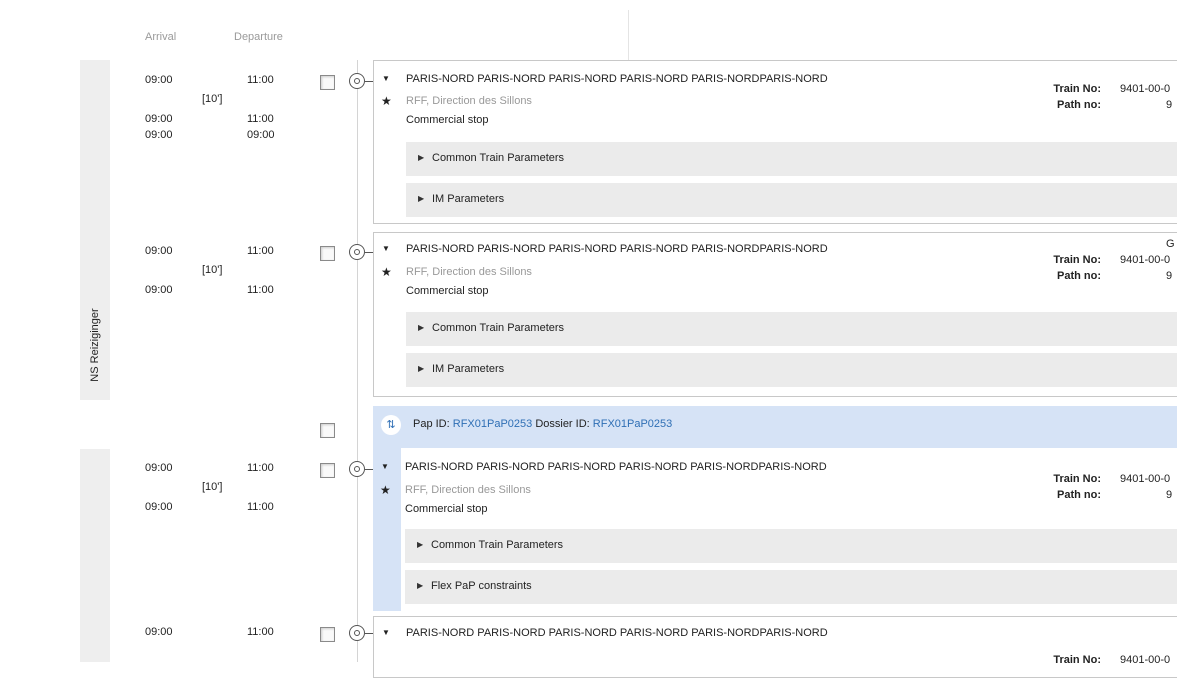  I want to click on timeline-line, so click(357, 361).